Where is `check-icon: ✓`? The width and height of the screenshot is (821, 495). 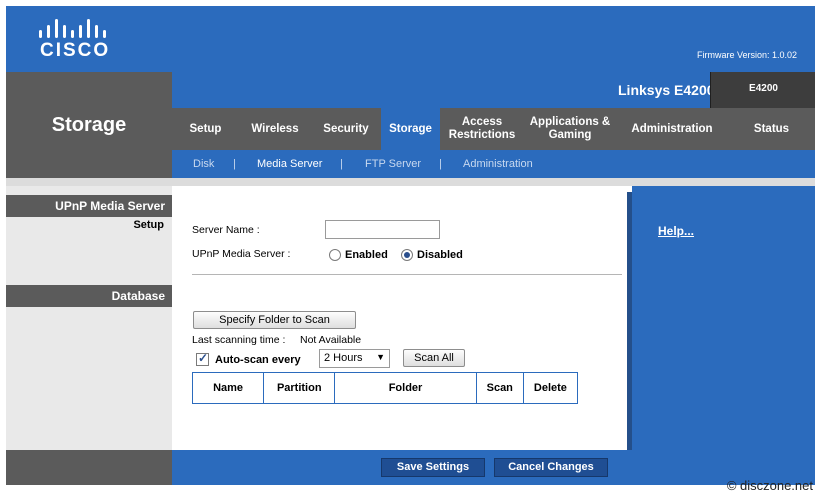 check-icon: ✓ is located at coordinates (203, 358).